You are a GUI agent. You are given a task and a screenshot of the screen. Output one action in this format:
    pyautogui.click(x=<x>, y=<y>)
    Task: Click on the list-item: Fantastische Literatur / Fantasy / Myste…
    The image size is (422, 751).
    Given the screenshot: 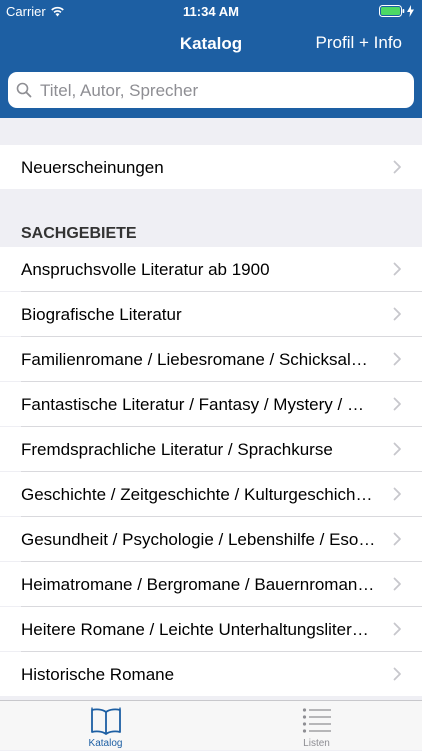 What is the action you would take?
    pyautogui.click(x=211, y=404)
    